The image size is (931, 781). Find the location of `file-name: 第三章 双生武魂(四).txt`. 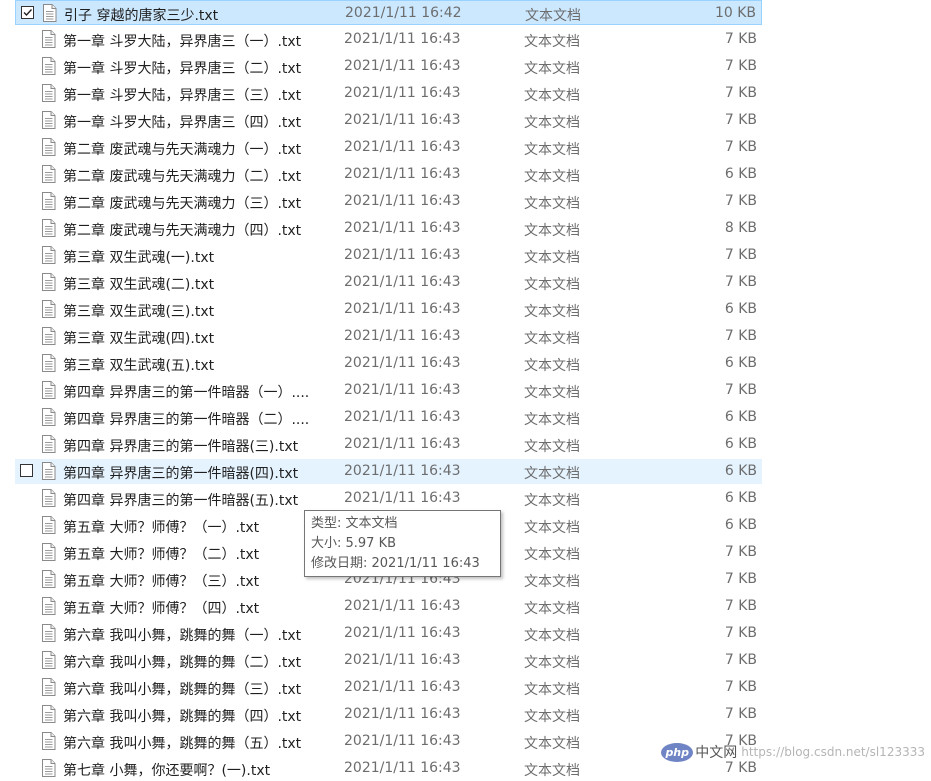

file-name: 第三章 双生武魂(四).txt is located at coordinates (139, 339).